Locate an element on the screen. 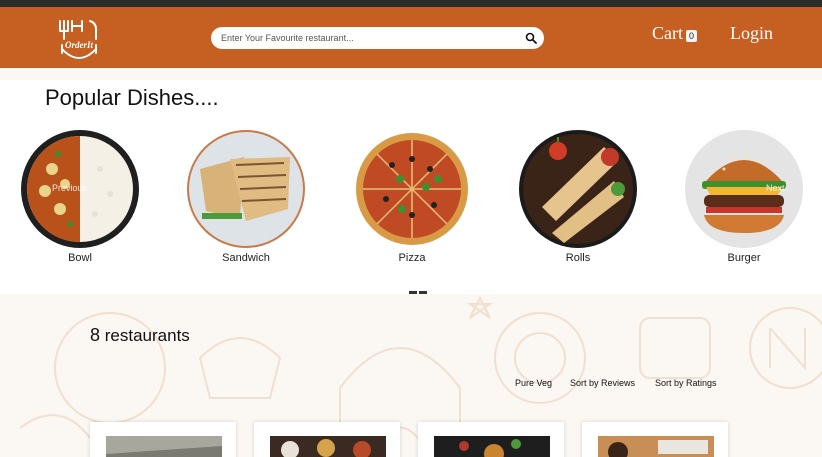  cart-label: Cart is located at coordinates (667, 33).